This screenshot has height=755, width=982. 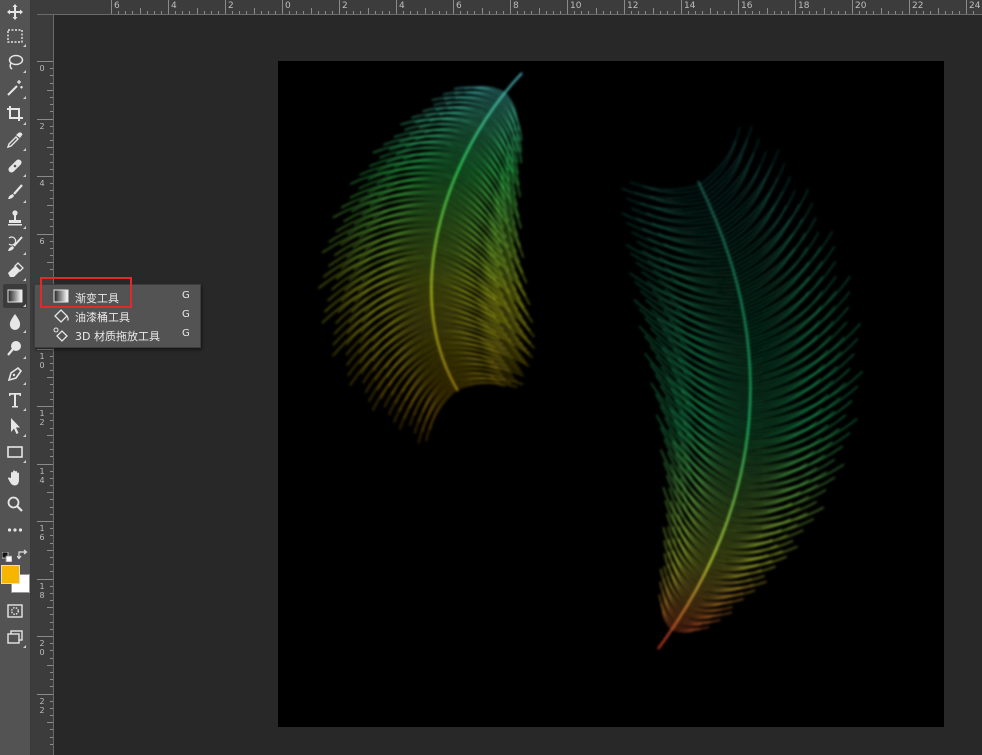 I want to click on flyout-item-shortcut: G, so click(x=186, y=314).